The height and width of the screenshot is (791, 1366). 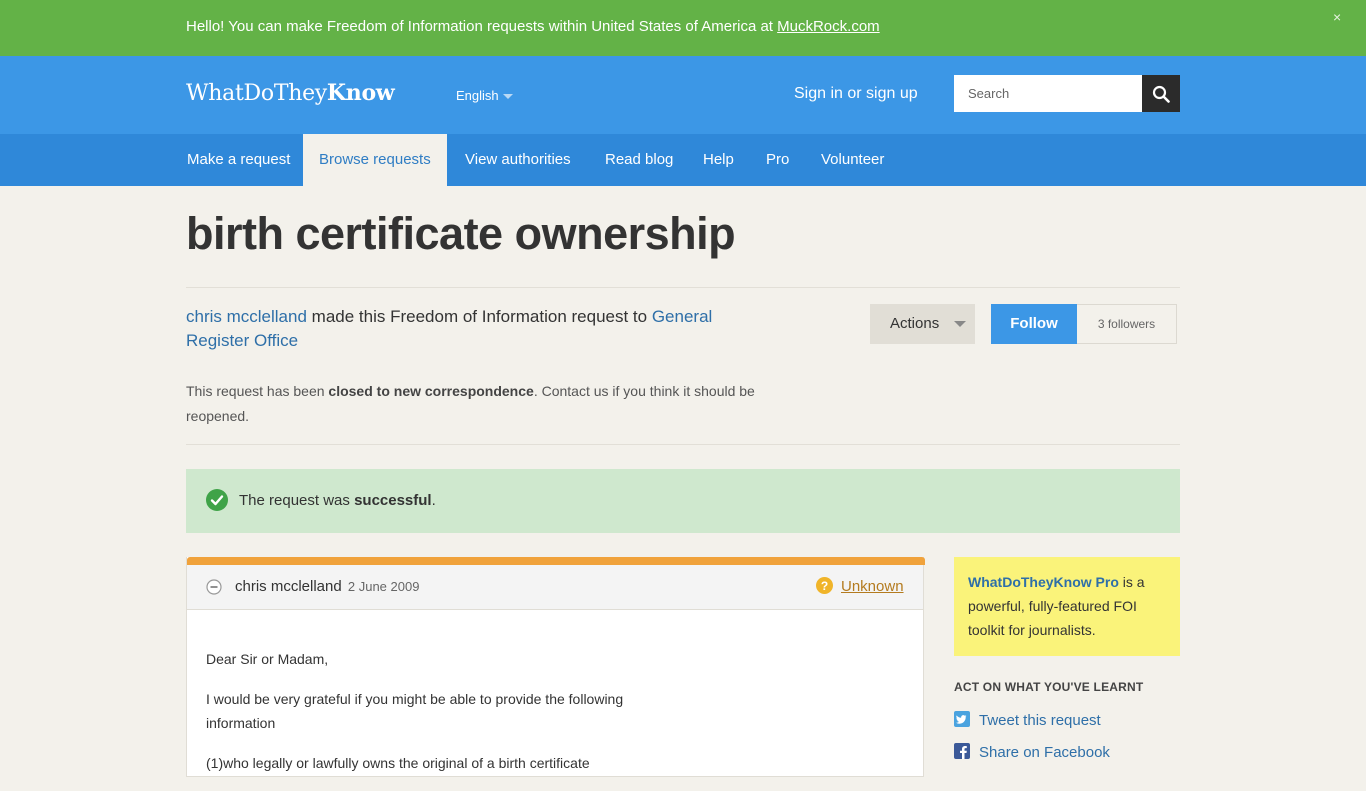 What do you see at coordinates (962, 751) in the screenshot?
I see `facebook-icon` at bounding box center [962, 751].